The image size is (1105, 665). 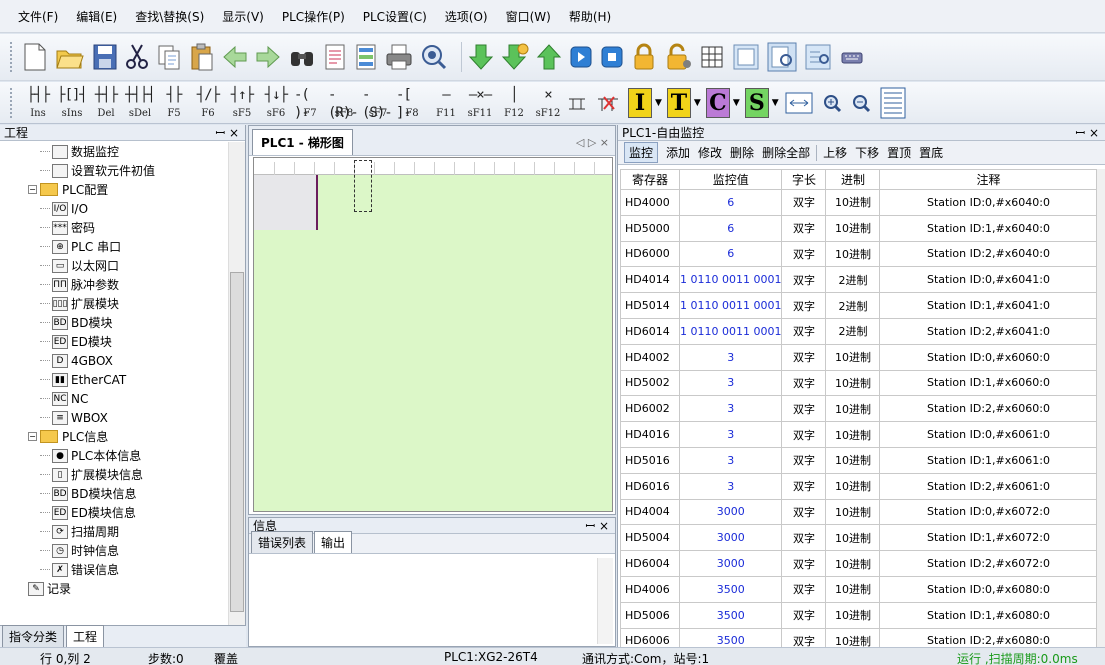 What do you see at coordinates (730, 228) in the screenshot?
I see `monitor-value-cell: 6` at bounding box center [730, 228].